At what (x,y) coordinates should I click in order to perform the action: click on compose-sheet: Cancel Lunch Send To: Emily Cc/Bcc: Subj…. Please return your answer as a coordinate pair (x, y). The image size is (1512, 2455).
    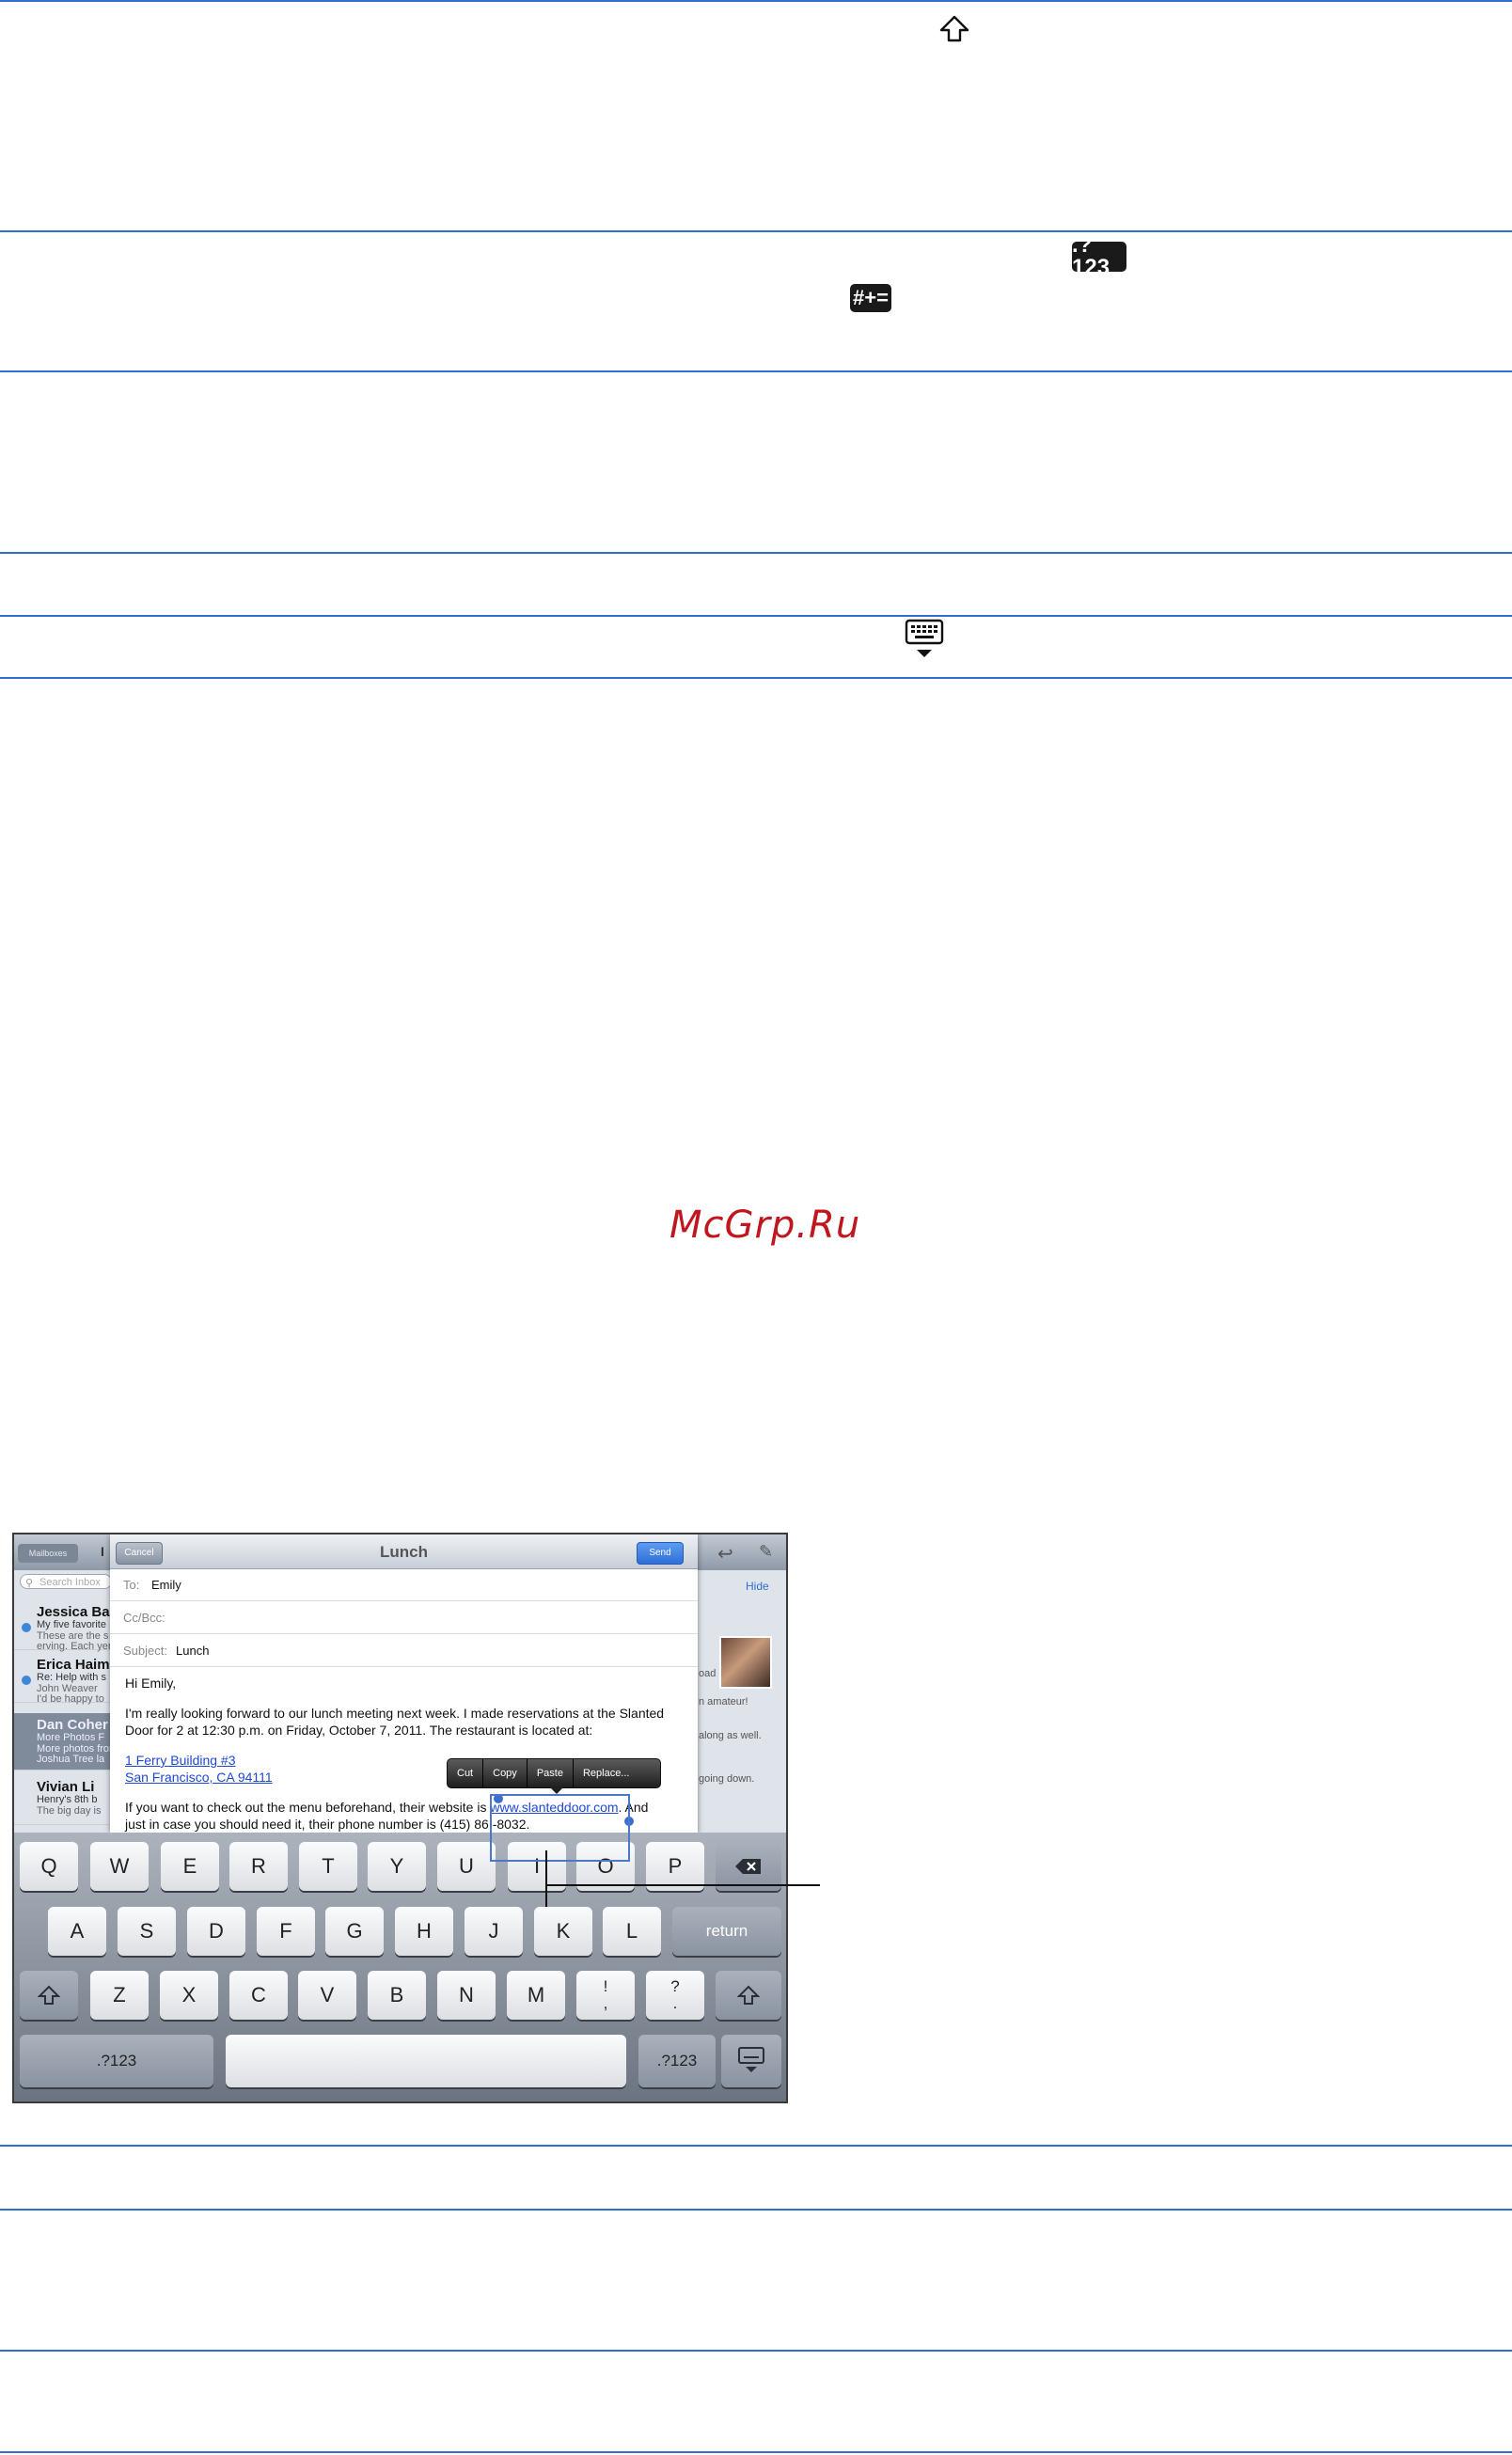
    Looking at the image, I should click on (404, 1683).